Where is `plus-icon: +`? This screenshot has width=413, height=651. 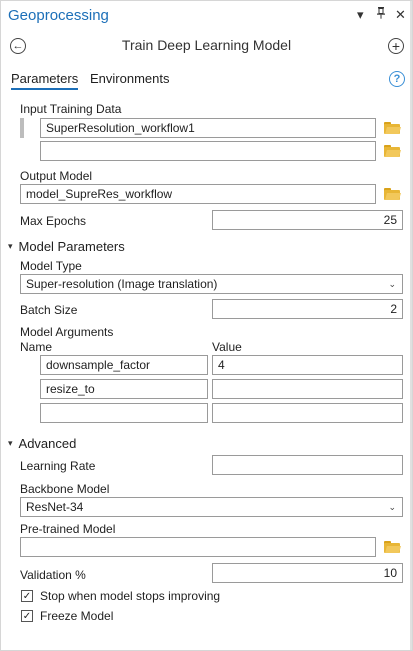
plus-icon: + is located at coordinates (396, 46).